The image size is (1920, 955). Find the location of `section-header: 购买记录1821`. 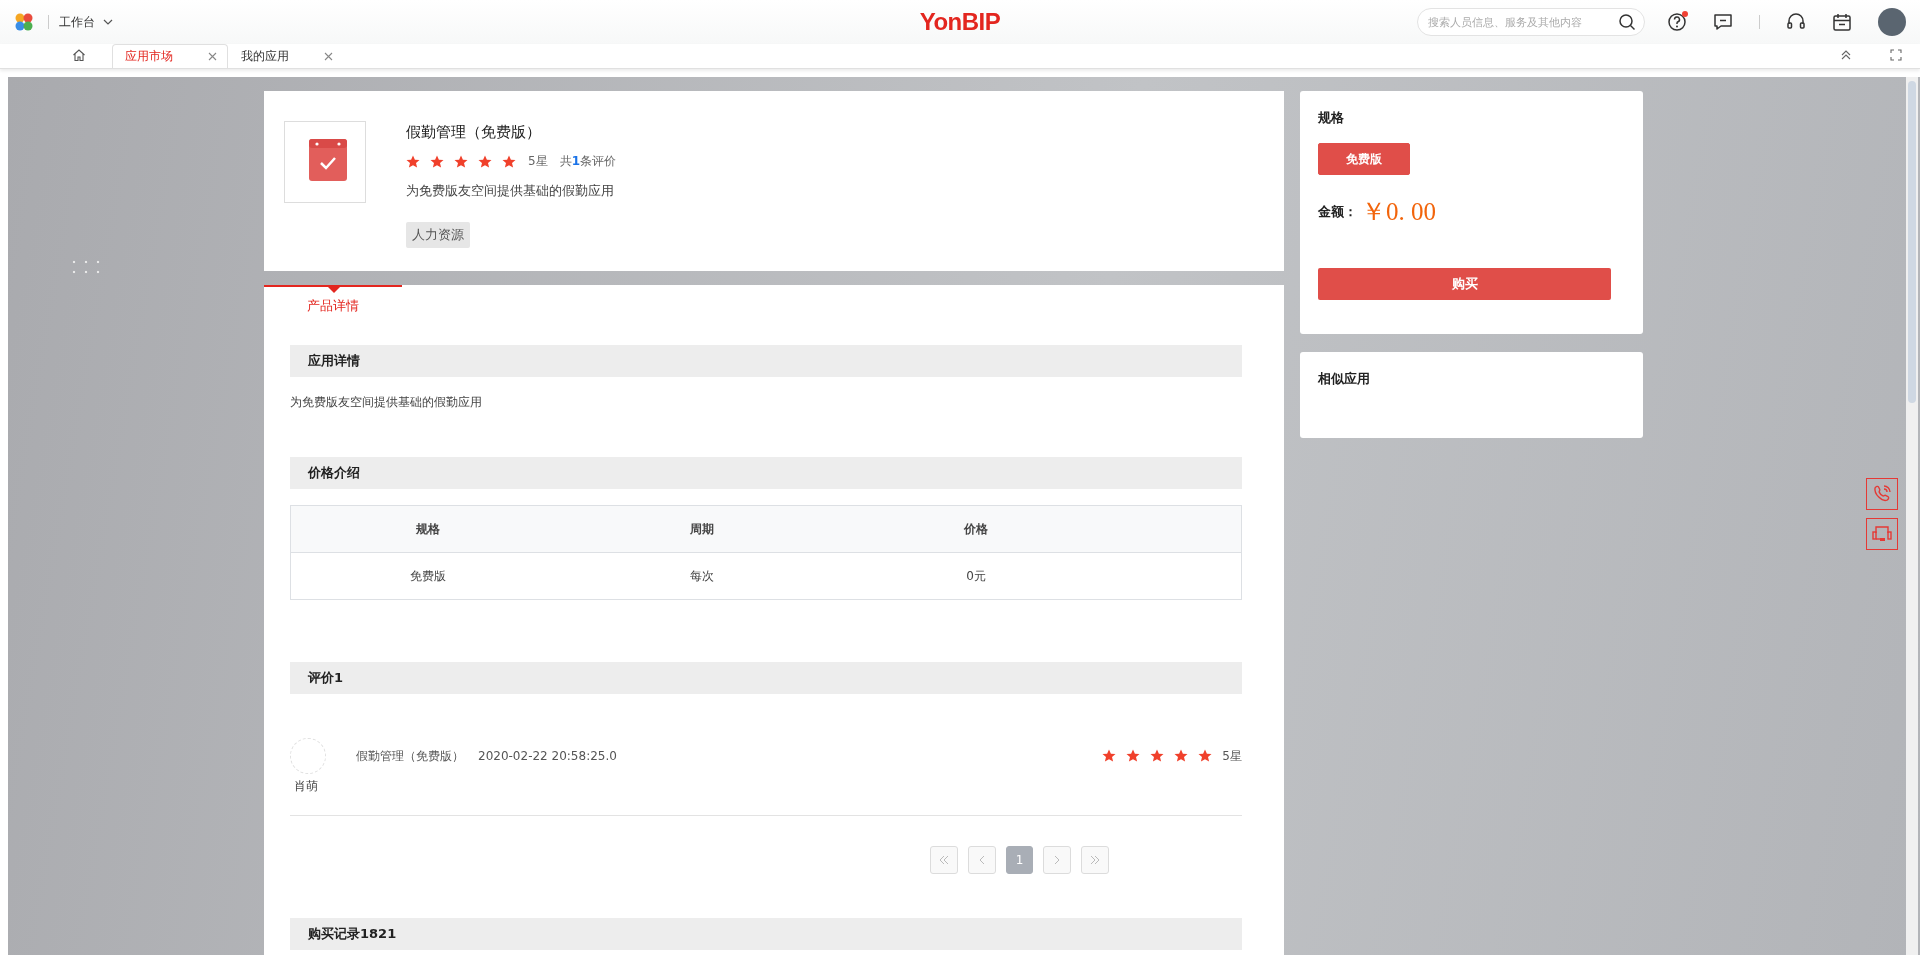

section-header: 购买记录1821 is located at coordinates (766, 934).